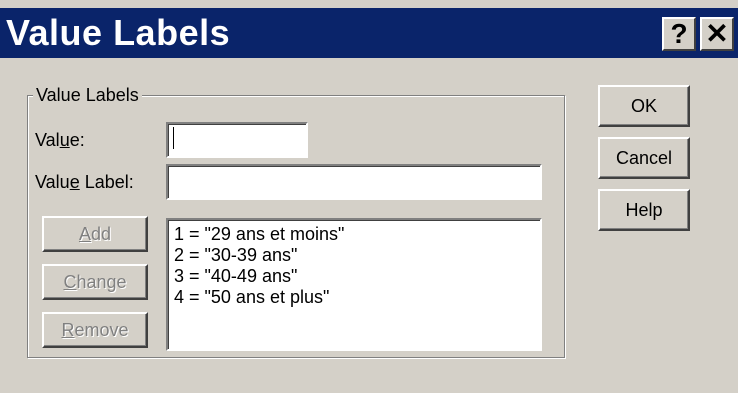 The width and height of the screenshot is (738, 393). What do you see at coordinates (118, 32) in the screenshot?
I see `window-title: Value Labels` at bounding box center [118, 32].